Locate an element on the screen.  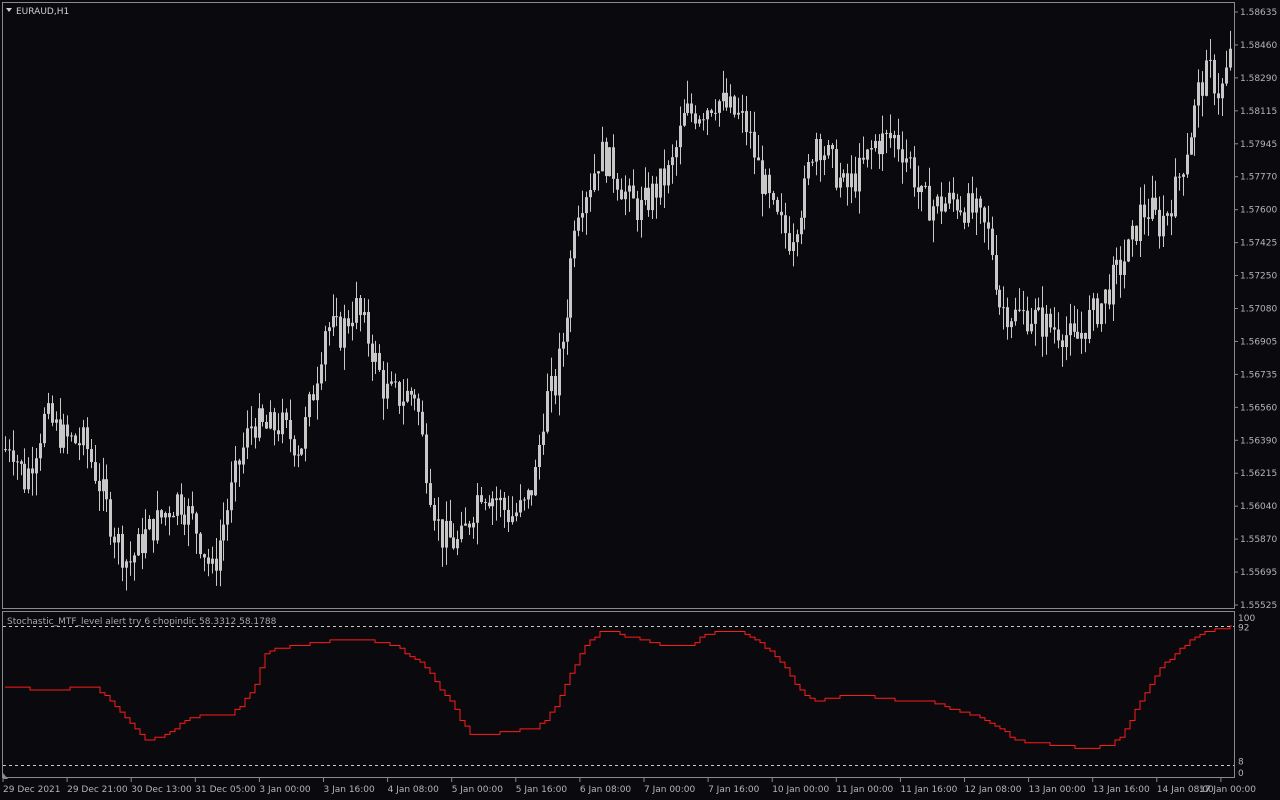
chevron-down-icon is located at coordinates (9, 10).